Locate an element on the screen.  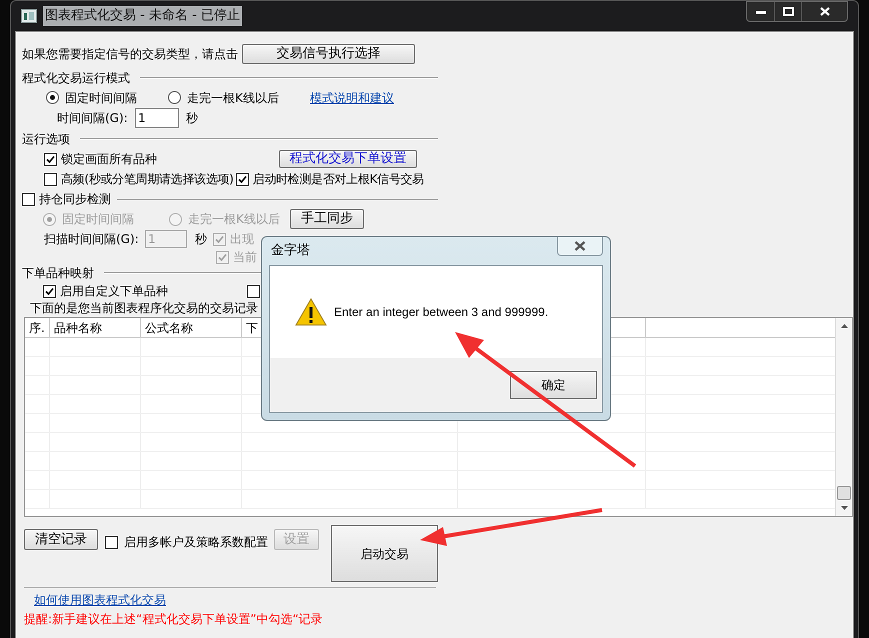
checkbox-label: 锁定画面所有品种 is located at coordinates (109, 159).